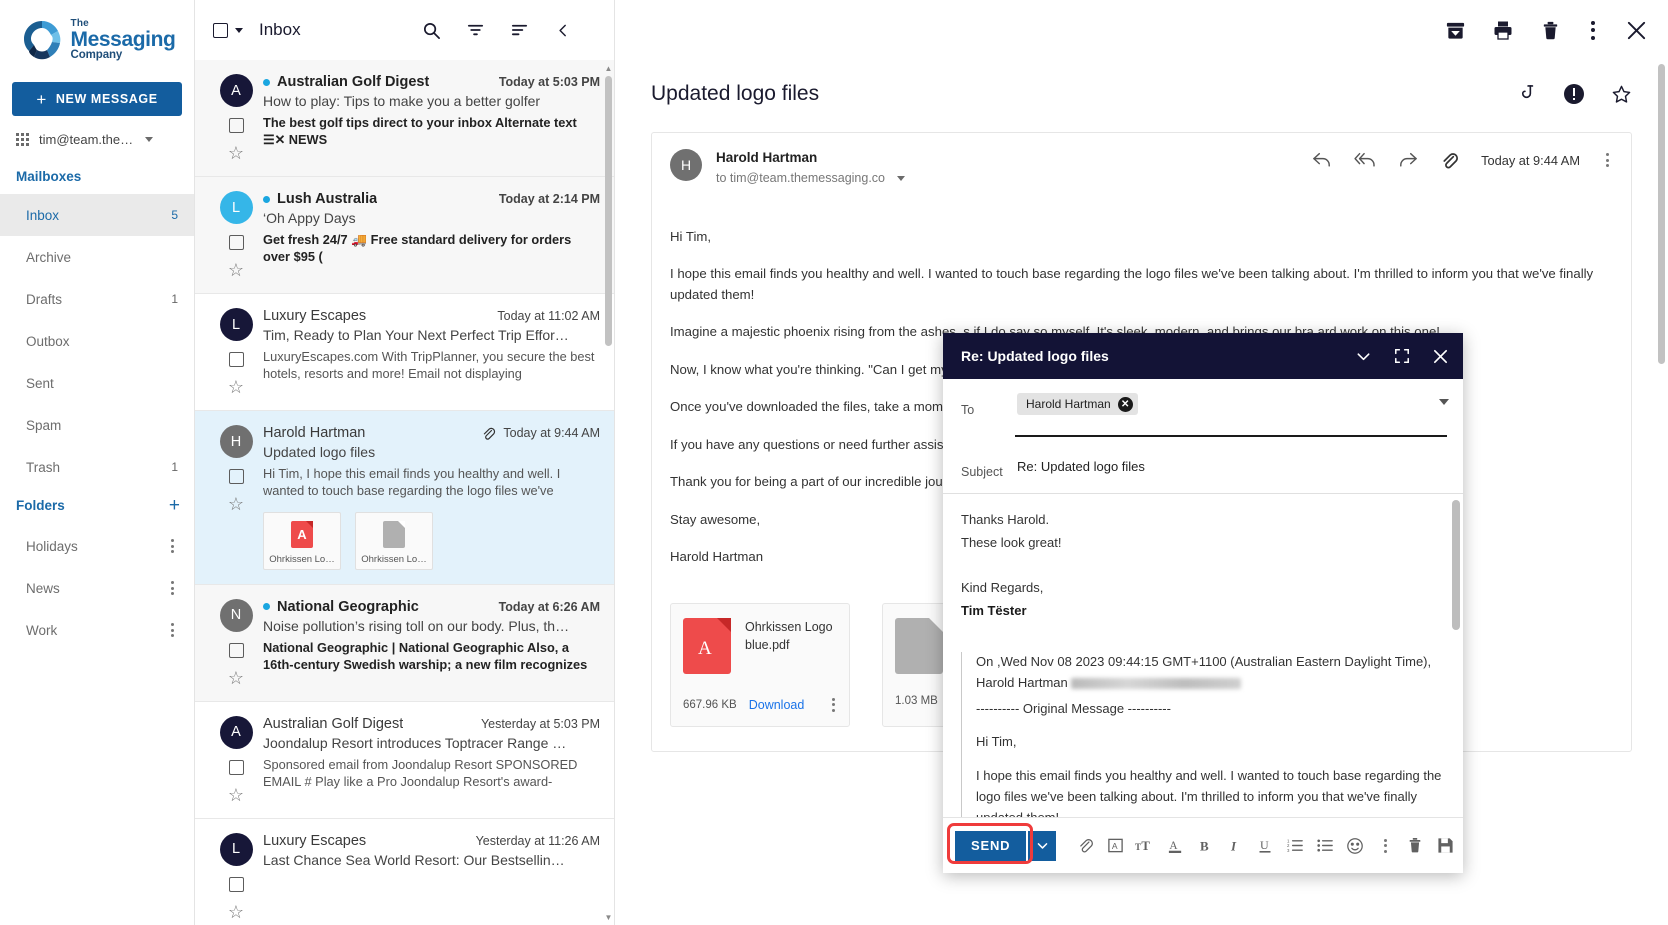 The height and width of the screenshot is (925, 1668). I want to click on reply-icon, so click(1322, 160).